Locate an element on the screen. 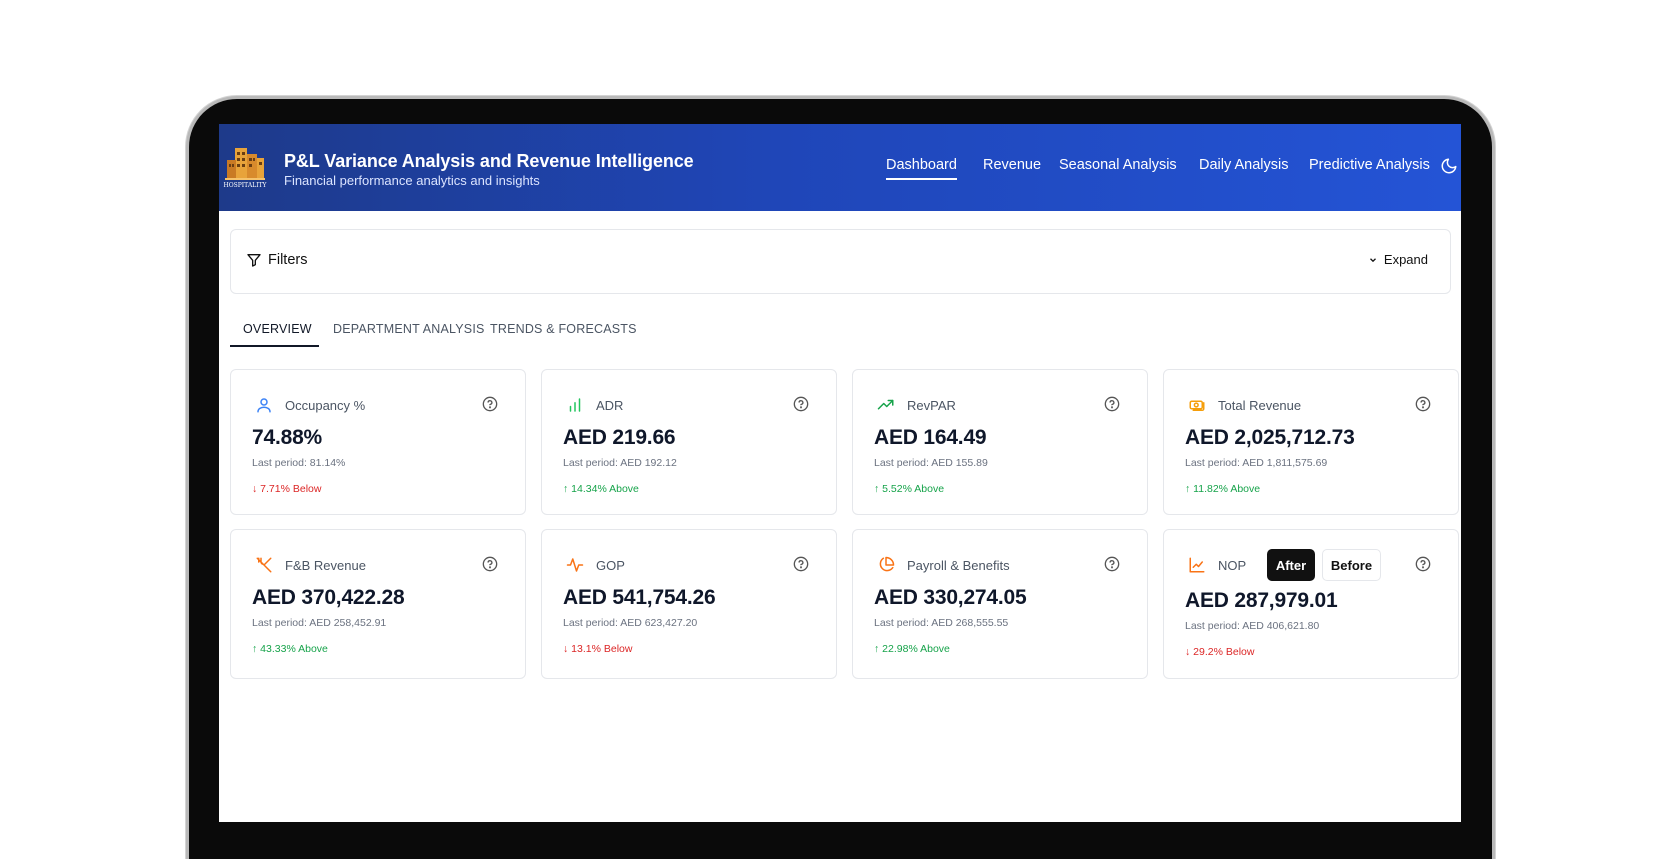 This screenshot has width=1680, height=859. tab-overview: OVERVIEW is located at coordinates (277, 329).